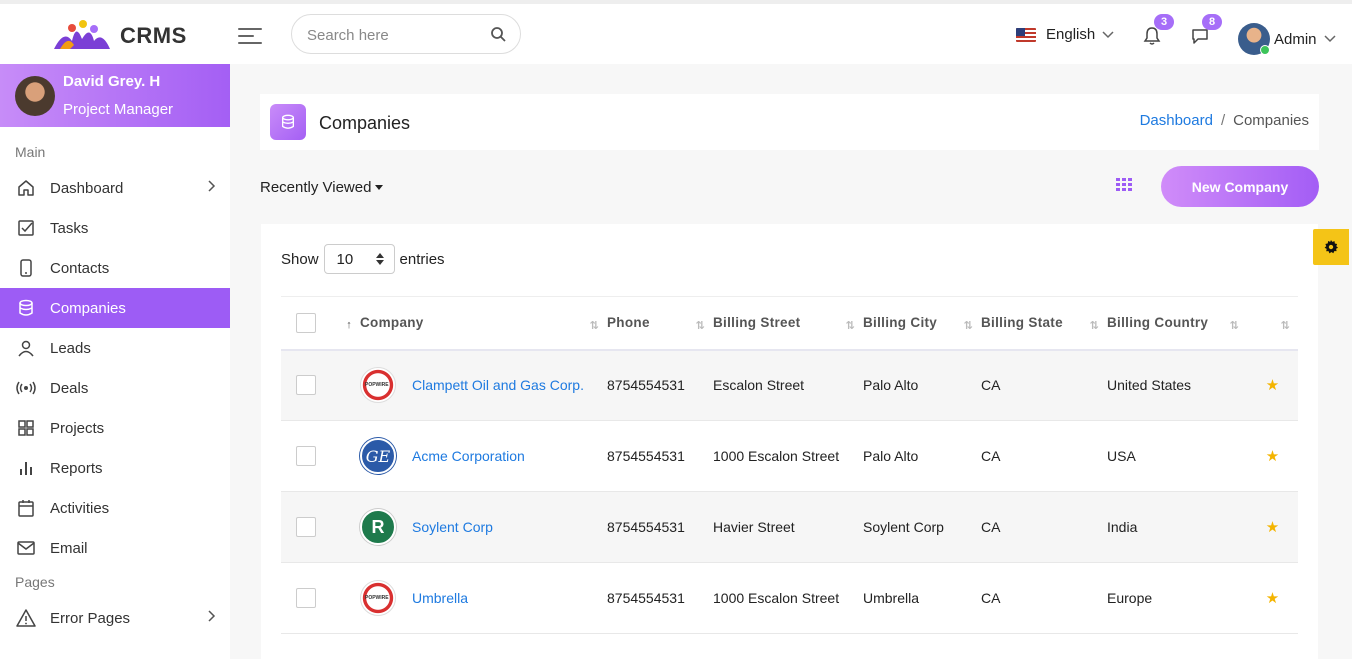 The height and width of the screenshot is (659, 1352). Describe the element at coordinates (115, 95) in the screenshot. I see `sidebar-profile: David Grey. H Project Manager` at that location.